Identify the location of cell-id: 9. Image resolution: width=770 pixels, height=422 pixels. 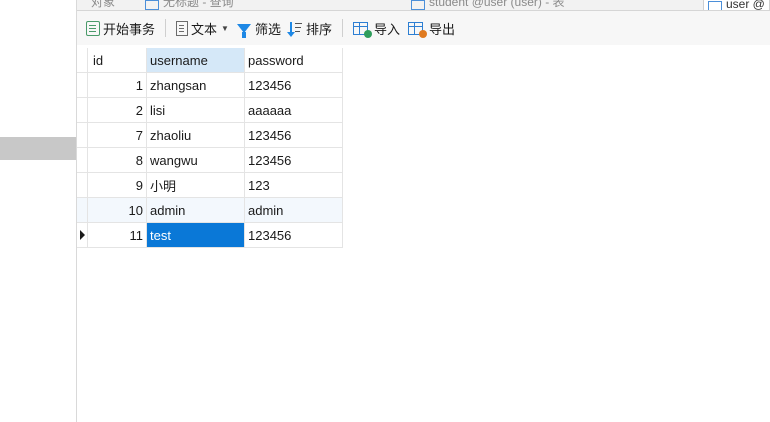
(117, 185).